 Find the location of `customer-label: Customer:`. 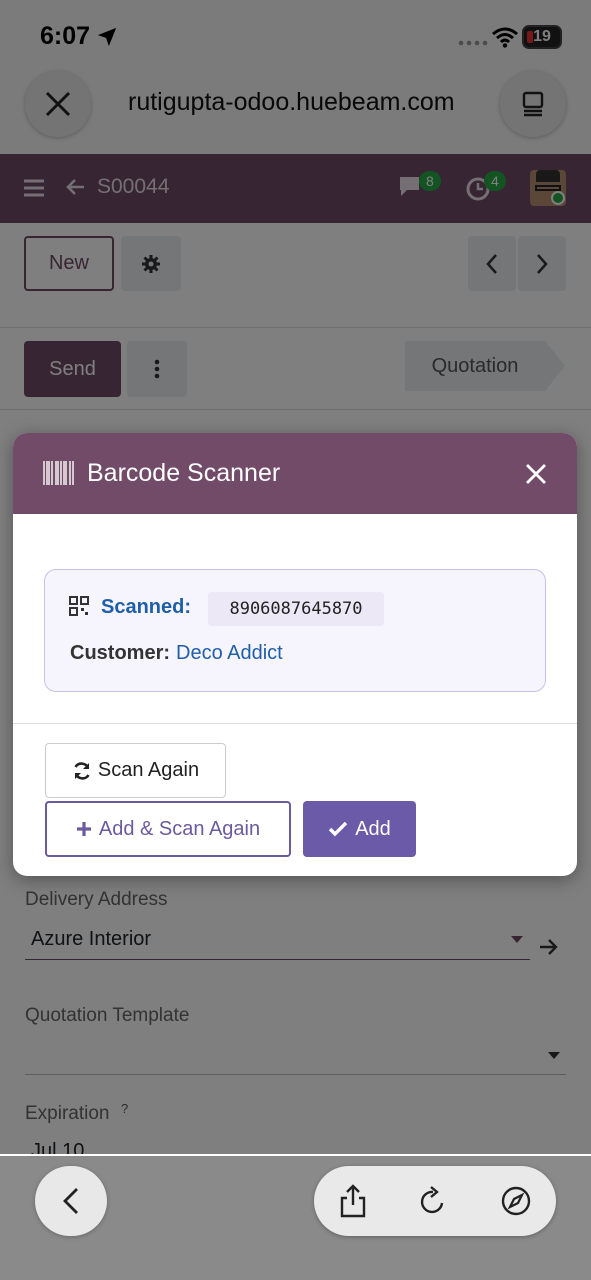

customer-label: Customer: is located at coordinates (120, 653).